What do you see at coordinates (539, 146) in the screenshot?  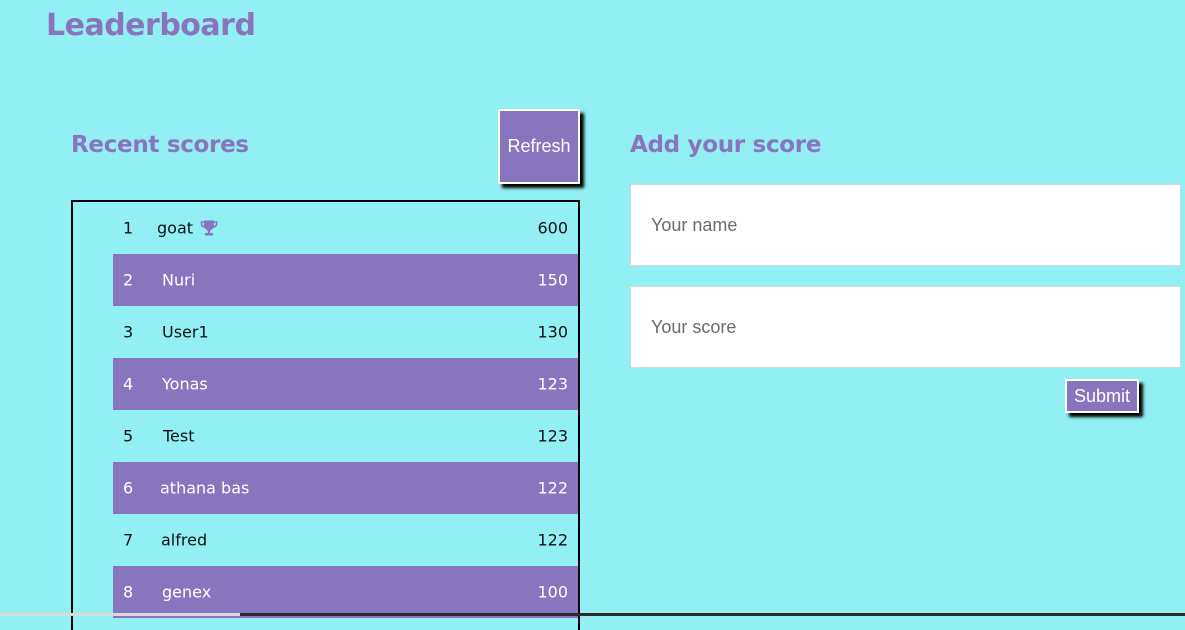 I see `refresh-button: Refresh` at bounding box center [539, 146].